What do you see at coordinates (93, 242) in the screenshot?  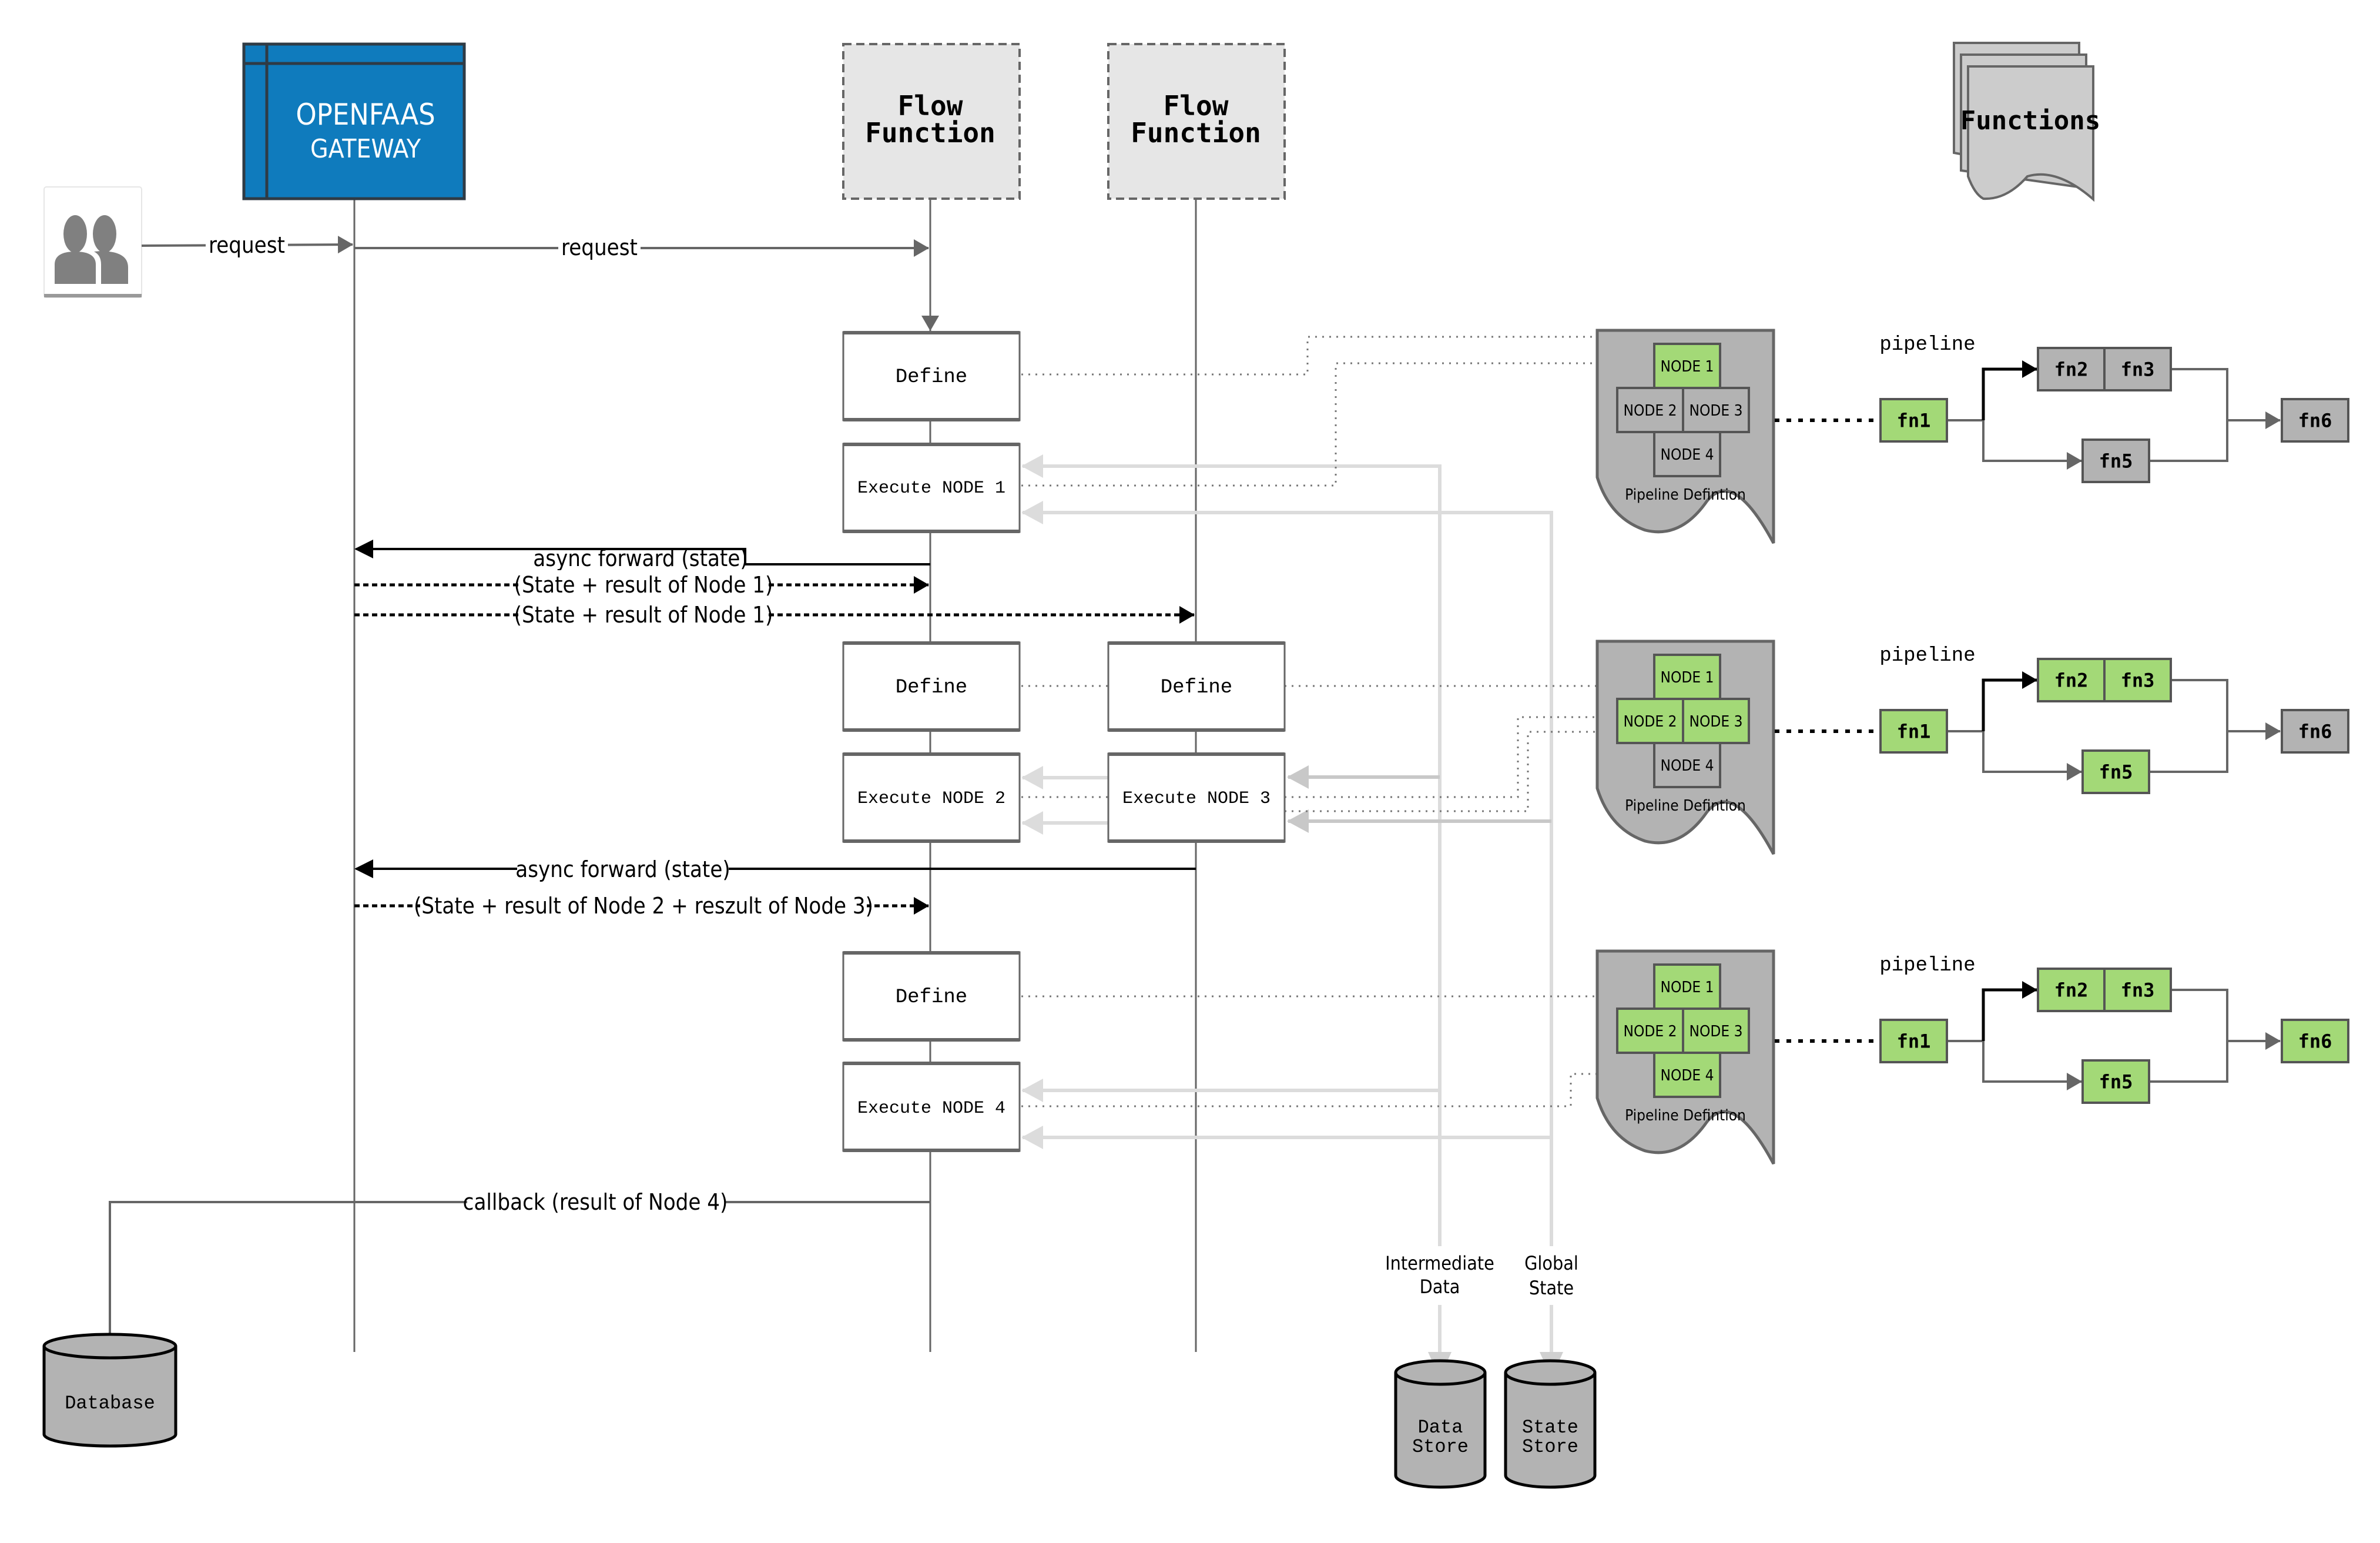 I see `user-actor` at bounding box center [93, 242].